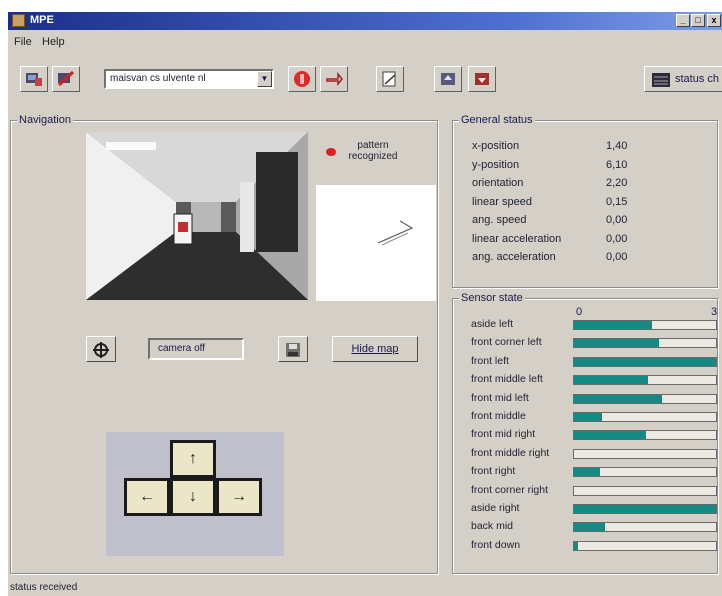 Image resolution: width=722 pixels, height=596 pixels. I want to click on status-bar: status received, so click(365, 588).